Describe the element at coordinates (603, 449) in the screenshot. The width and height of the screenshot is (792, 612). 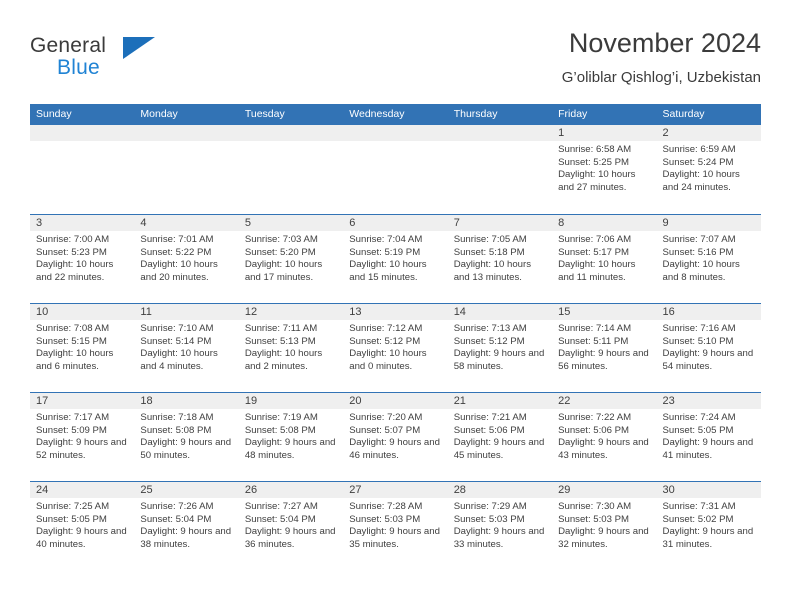
I see `daylight-text: Daylight: 9 hours and 43 minutes.` at that location.